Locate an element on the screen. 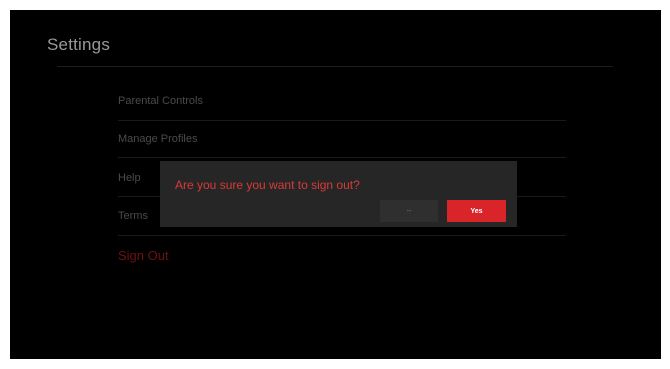  menu-item-parental-controls: Parental Controls is located at coordinates (160, 101).